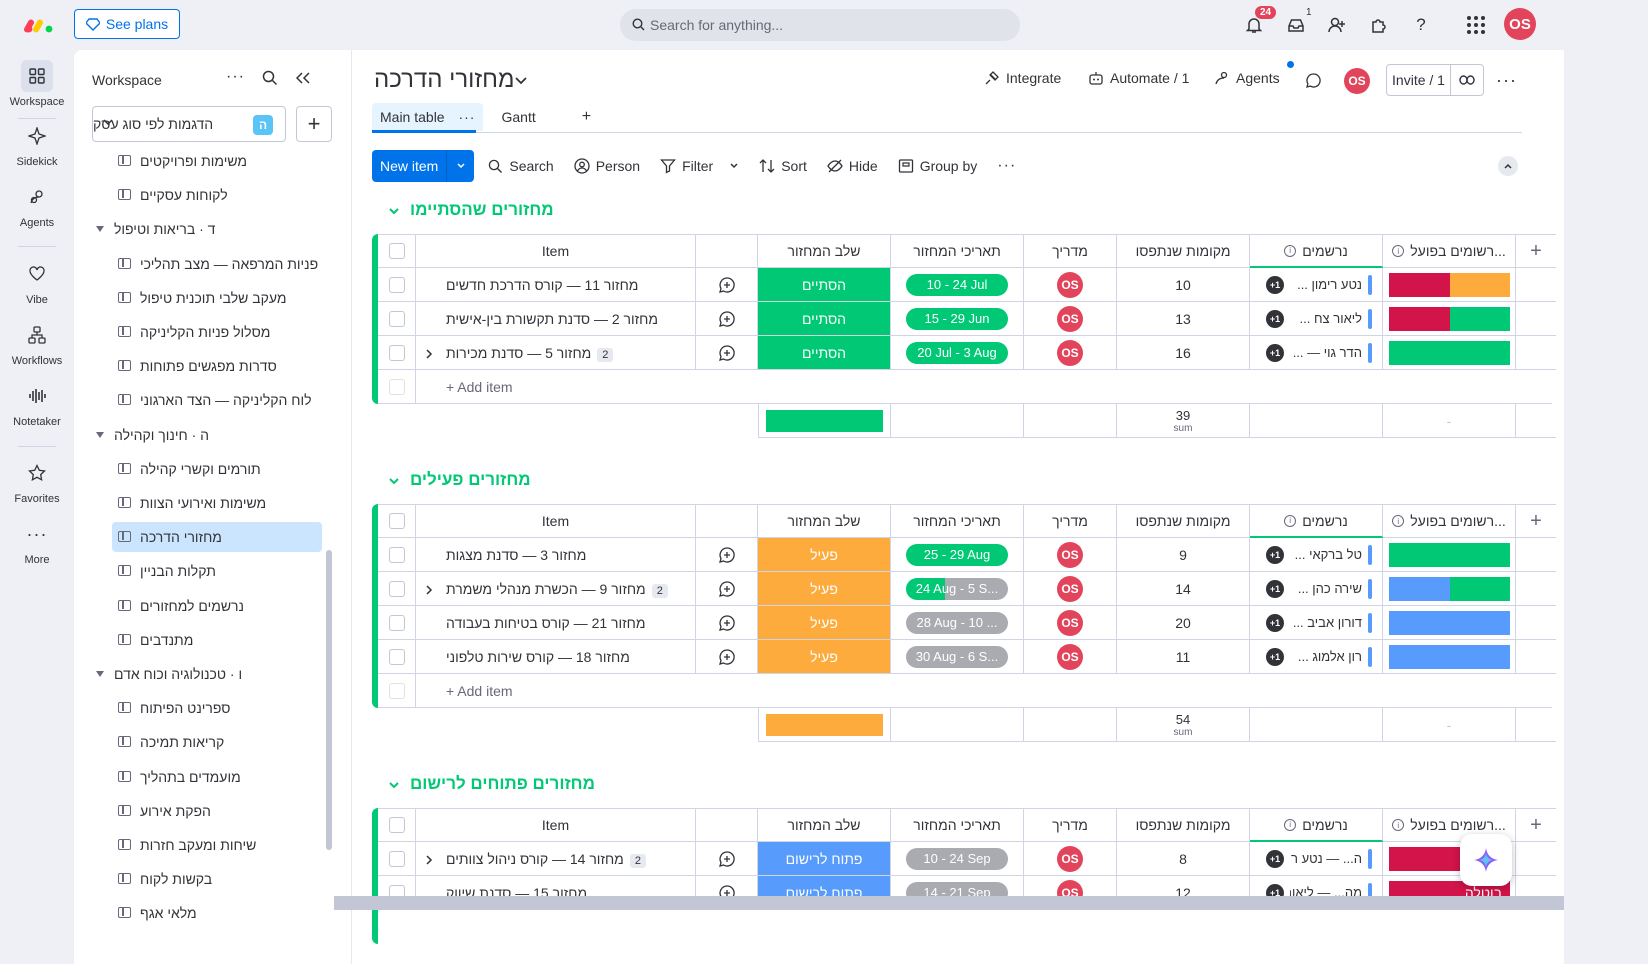 The height and width of the screenshot is (964, 1648). I want to click on cell-seats: 14, so click(1183, 589).